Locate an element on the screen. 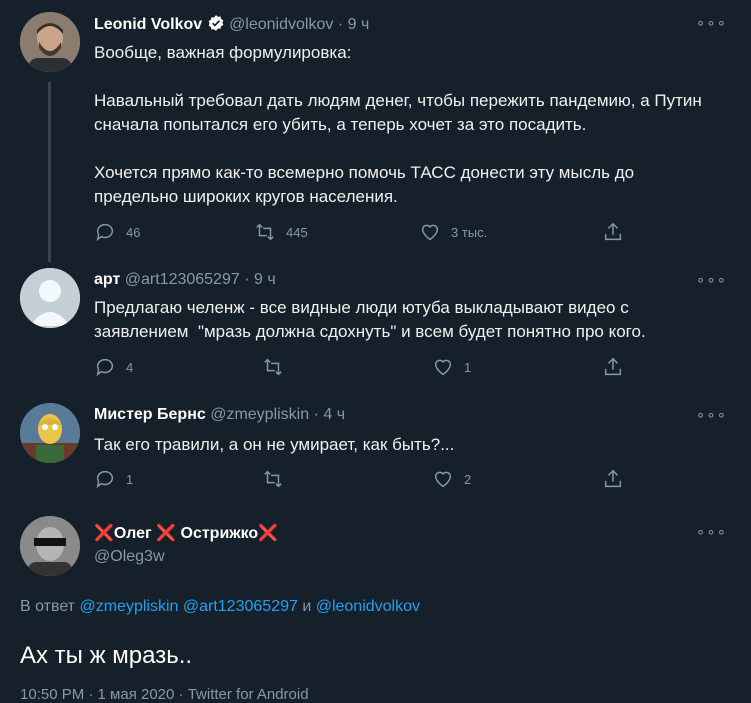 This screenshot has height=703, width=751. like-button: 2 is located at coordinates (451, 479).